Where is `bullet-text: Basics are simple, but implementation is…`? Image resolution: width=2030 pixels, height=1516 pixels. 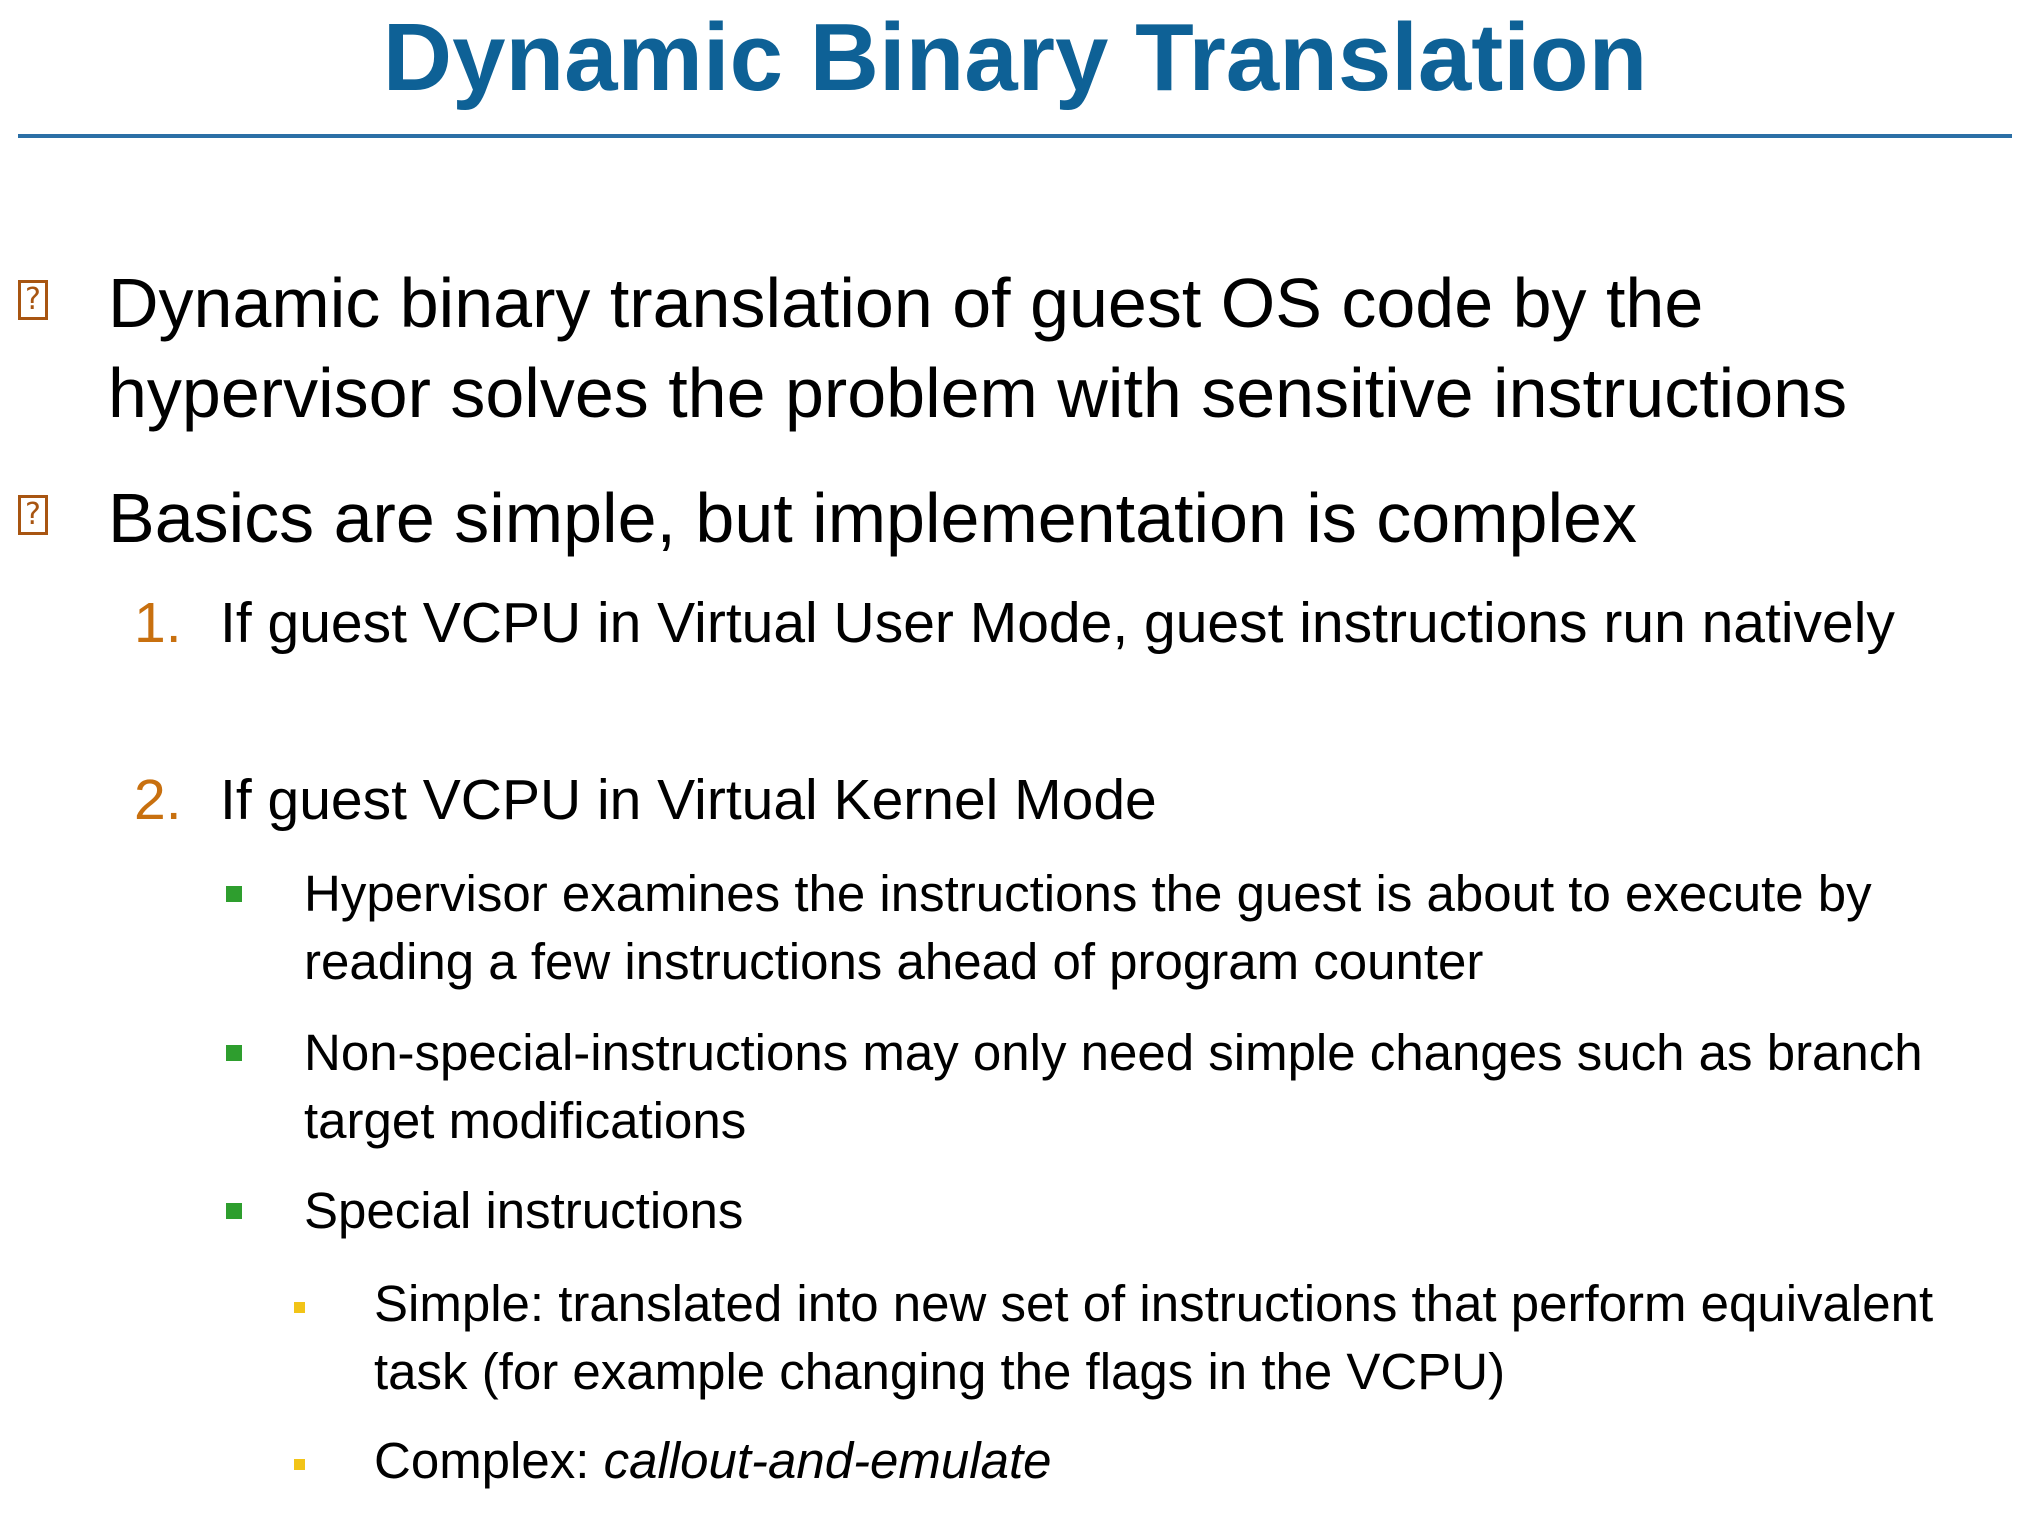
bullet-text: Basics are simple, but implementation is… is located at coordinates (872, 518).